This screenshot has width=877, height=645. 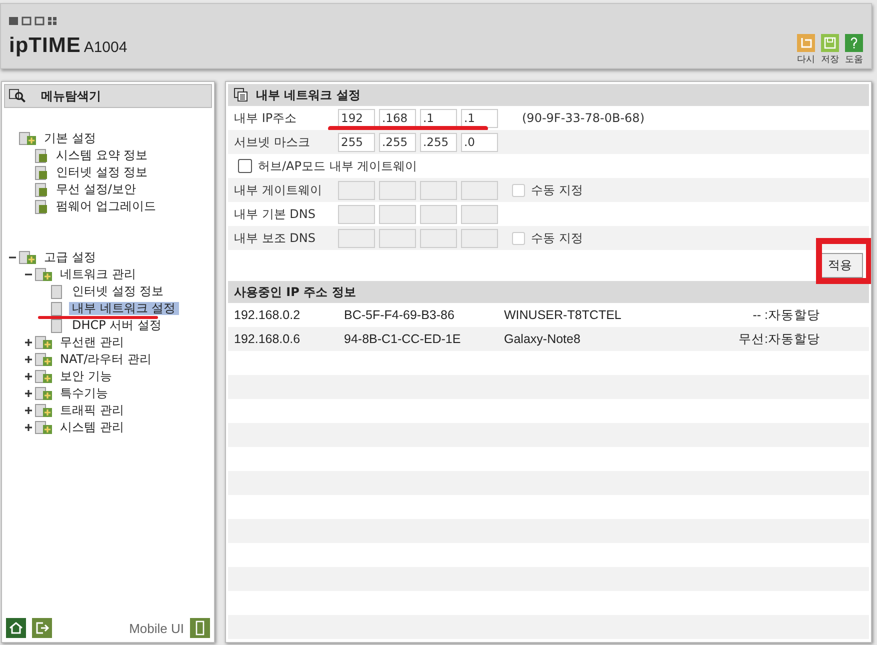 What do you see at coordinates (84, 393) in the screenshot?
I see `tree-item: 특수기능` at bounding box center [84, 393].